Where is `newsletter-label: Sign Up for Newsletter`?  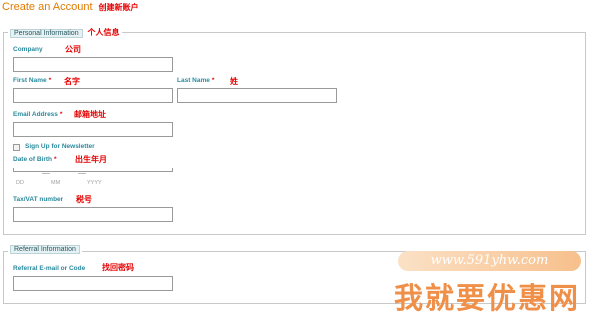 newsletter-label: Sign Up for Newsletter is located at coordinates (60, 146).